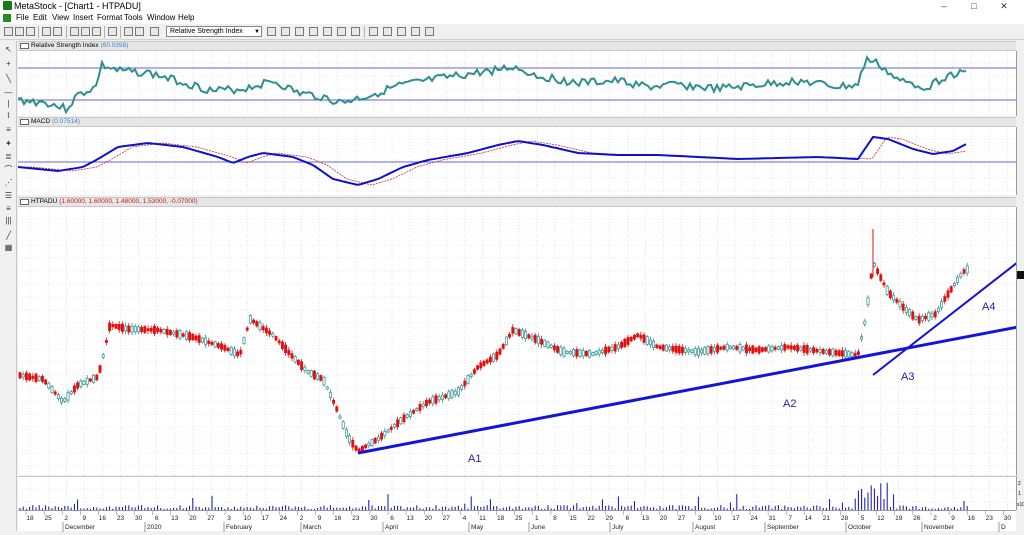  What do you see at coordinates (214, 31) in the screenshot?
I see `indicator-select: Relative Strength Index ▼` at bounding box center [214, 31].